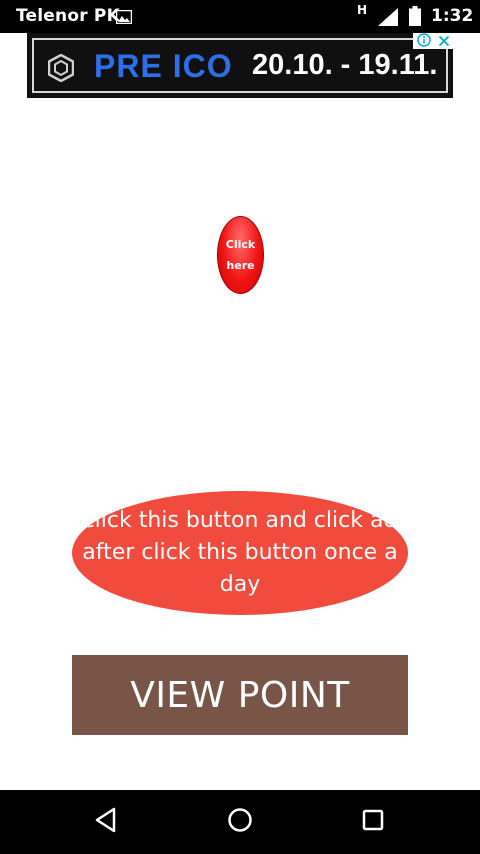 The image size is (480, 854). Describe the element at coordinates (240, 16) in the screenshot. I see `status-bar: Telenor PK H 1:32` at that location.